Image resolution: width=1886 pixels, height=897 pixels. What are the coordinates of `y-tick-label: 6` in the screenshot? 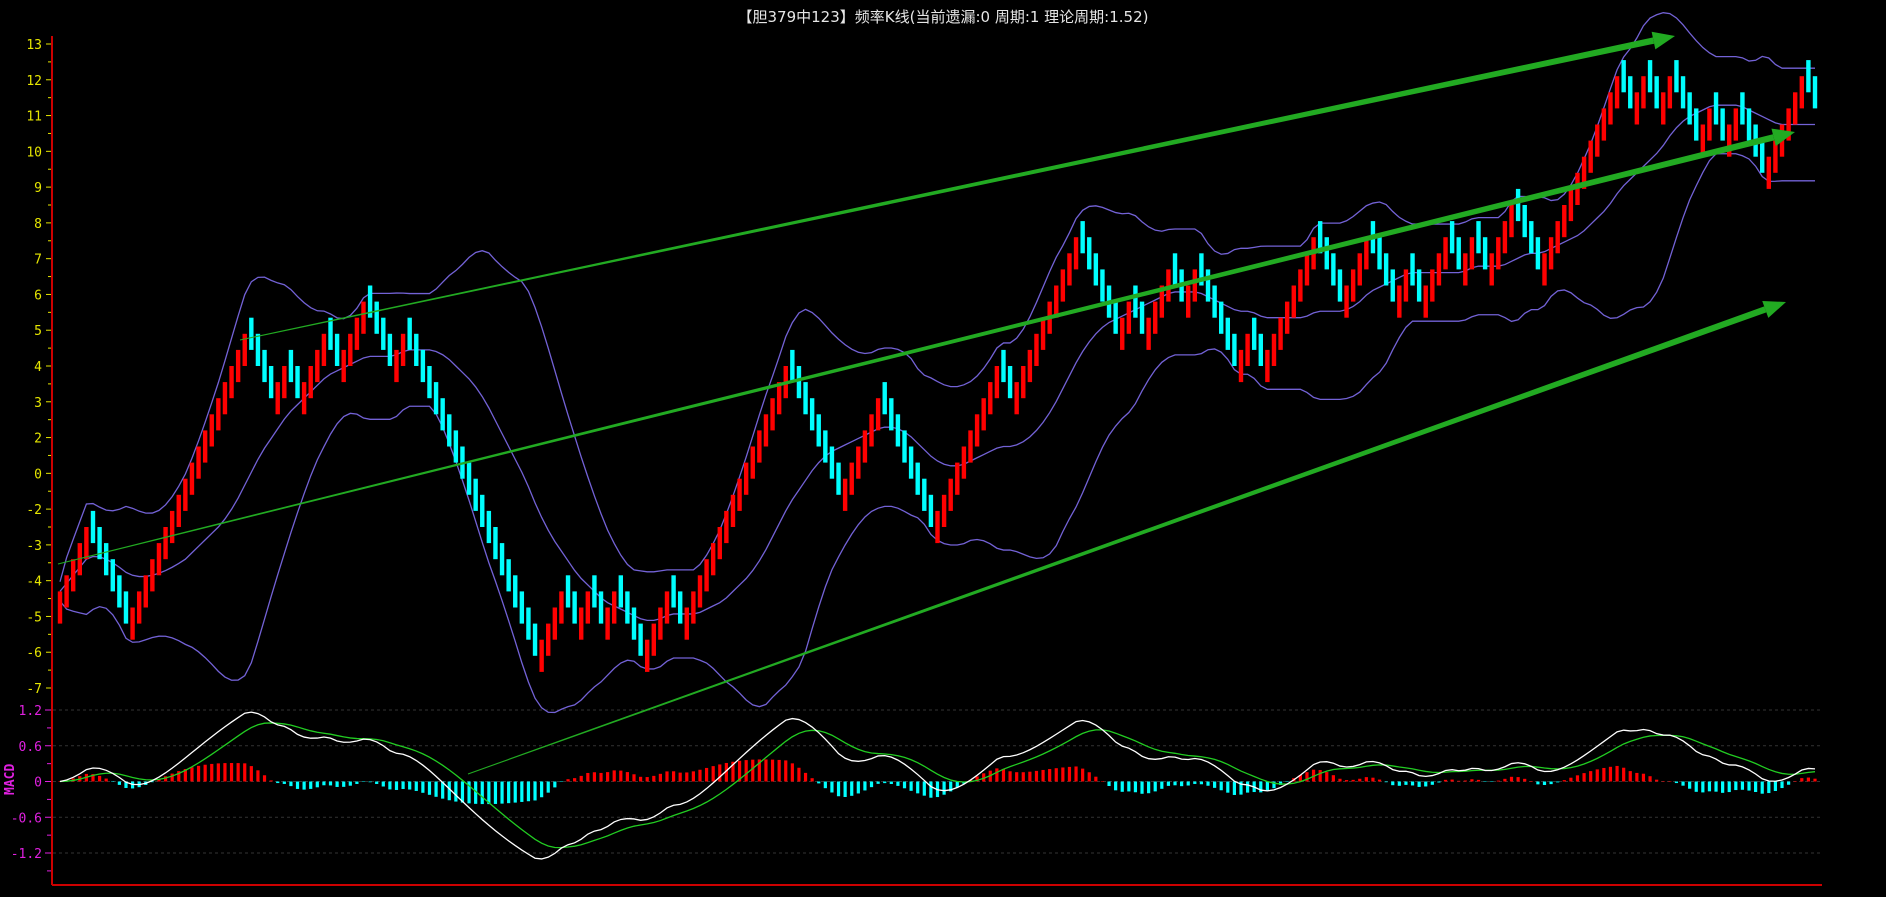 It's located at (38, 295).